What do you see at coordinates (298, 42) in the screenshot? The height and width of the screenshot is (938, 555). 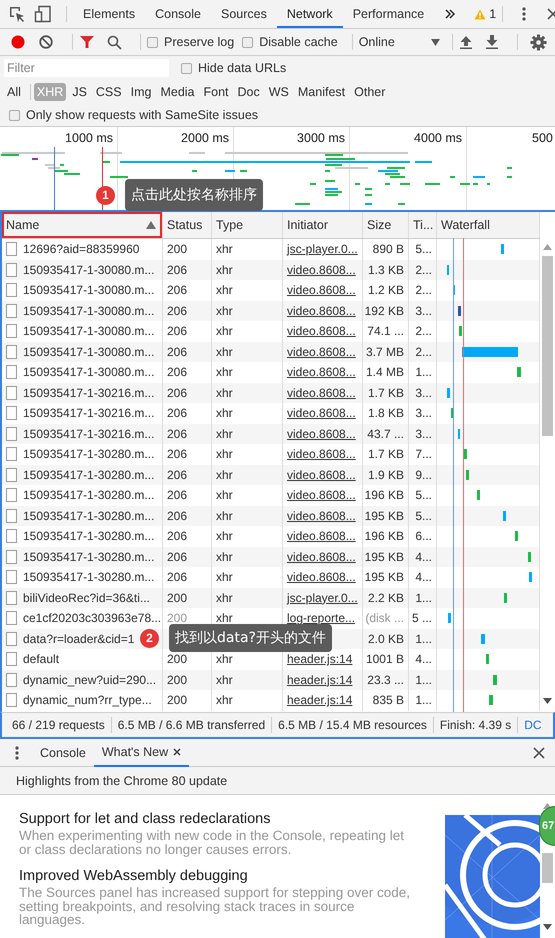 I see `checkbox-label: Disable cache` at bounding box center [298, 42].